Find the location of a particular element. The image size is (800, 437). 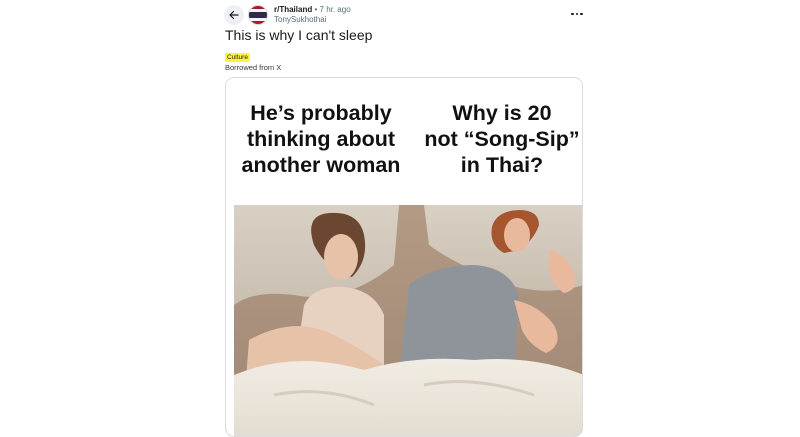

flair-badge: Culture is located at coordinates (237, 57).